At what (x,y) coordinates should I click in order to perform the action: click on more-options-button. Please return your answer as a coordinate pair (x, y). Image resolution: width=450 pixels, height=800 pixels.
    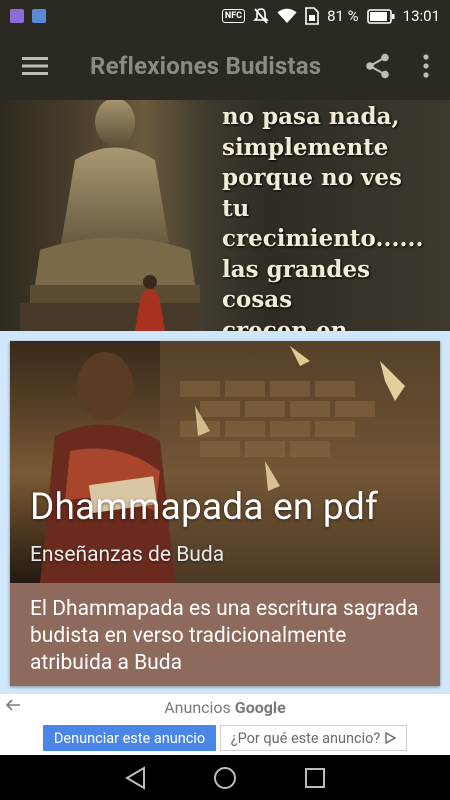
    Looking at the image, I should click on (426, 66).